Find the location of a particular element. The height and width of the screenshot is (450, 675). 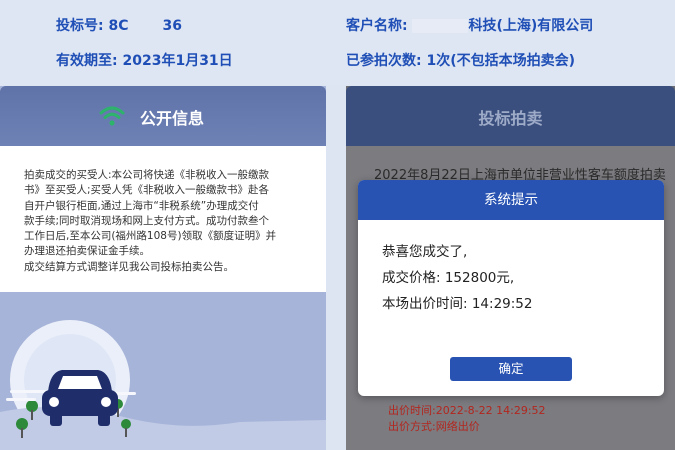

info-line: 成交结算方式调整详见我公司投标拍卖公告。 is located at coordinates (129, 266).